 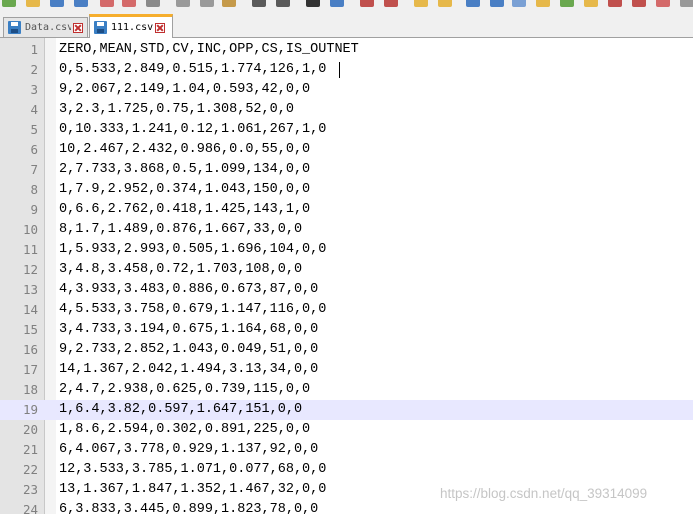 What do you see at coordinates (176, 110) in the screenshot?
I see `line-text: 3,2.3,1.725,0.75,1.308,52,0,0` at bounding box center [176, 110].